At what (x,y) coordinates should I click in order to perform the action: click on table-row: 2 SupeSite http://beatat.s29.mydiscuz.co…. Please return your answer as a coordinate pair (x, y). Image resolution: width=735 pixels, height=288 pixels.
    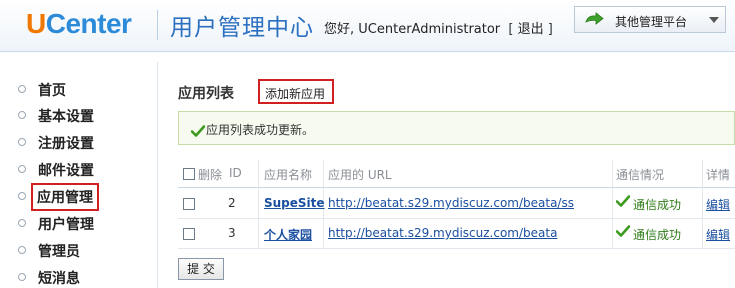
    Looking at the image, I should click on (456, 204).